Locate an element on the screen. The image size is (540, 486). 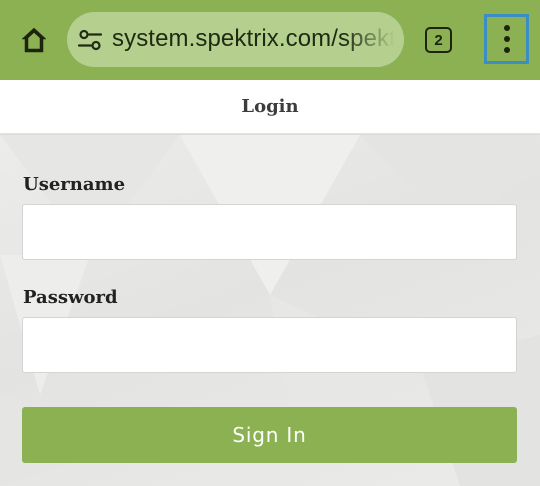
sign-in-button: Sign In is located at coordinates (269, 435).